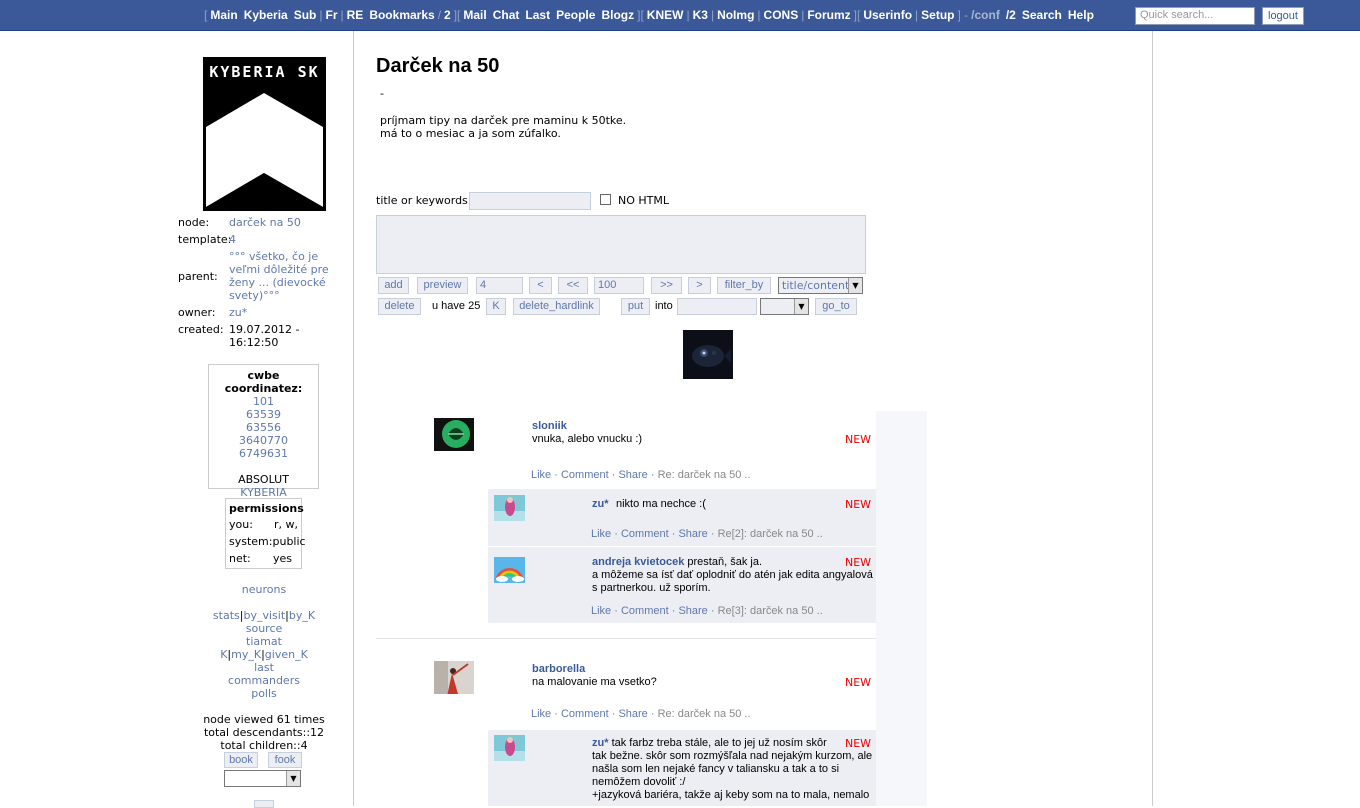 The image size is (1360, 808). What do you see at coordinates (302, 615) in the screenshot?
I see `by-k-link: by_K` at bounding box center [302, 615].